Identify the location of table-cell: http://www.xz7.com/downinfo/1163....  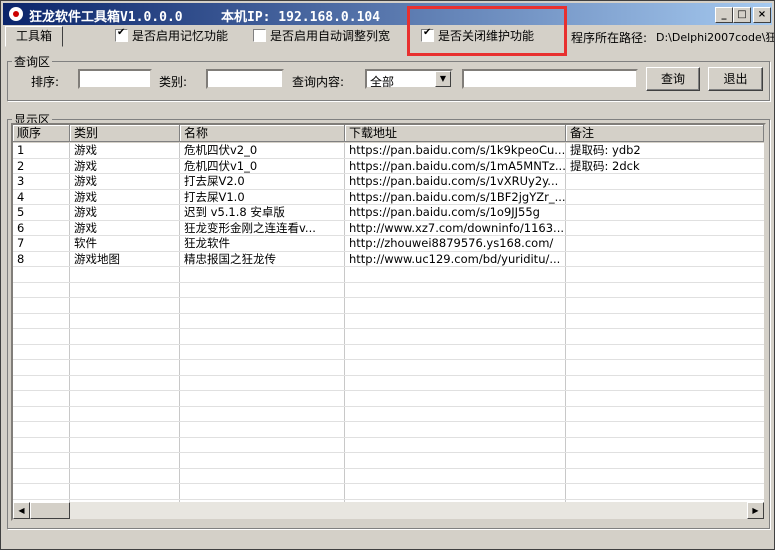
(457, 228).